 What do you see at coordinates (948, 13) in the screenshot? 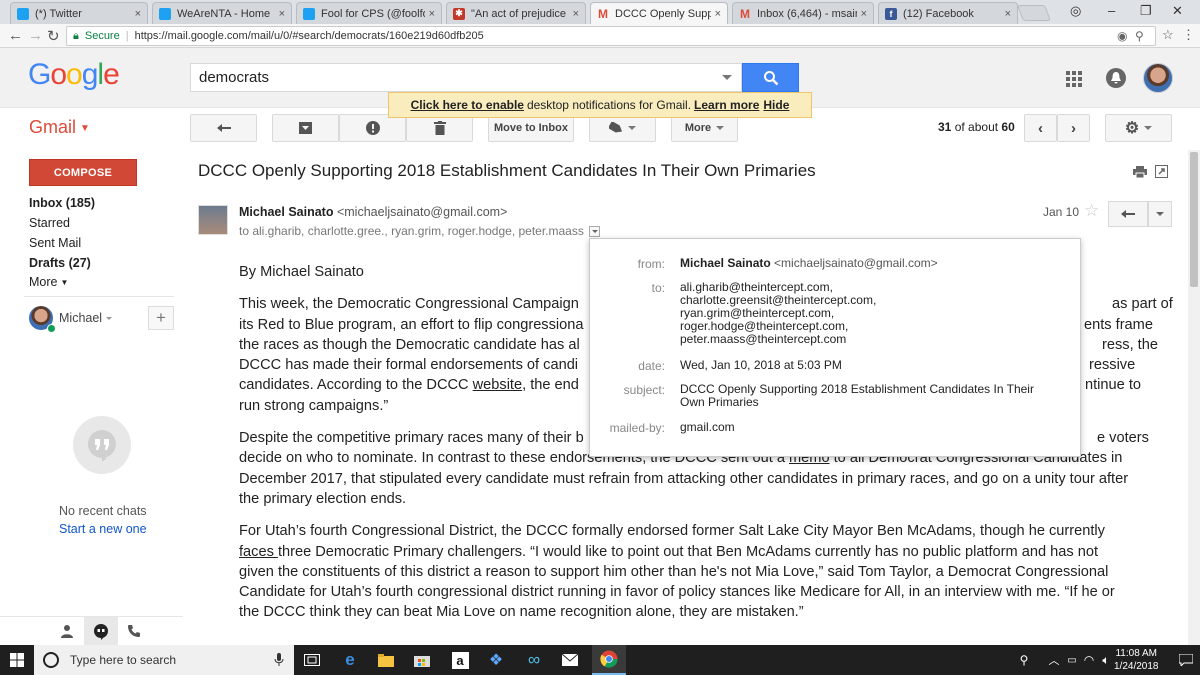
I see `browser-tab-facebook: f (12) Facebook ×` at bounding box center [948, 13].